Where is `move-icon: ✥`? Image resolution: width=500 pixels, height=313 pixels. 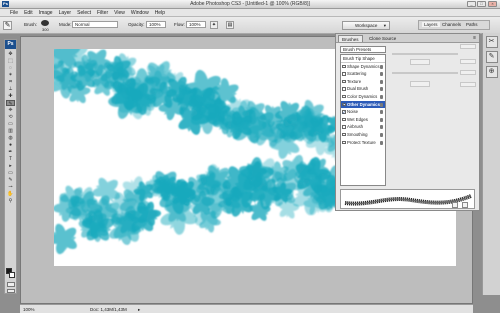 move-icon: ✥ is located at coordinates (10, 54).